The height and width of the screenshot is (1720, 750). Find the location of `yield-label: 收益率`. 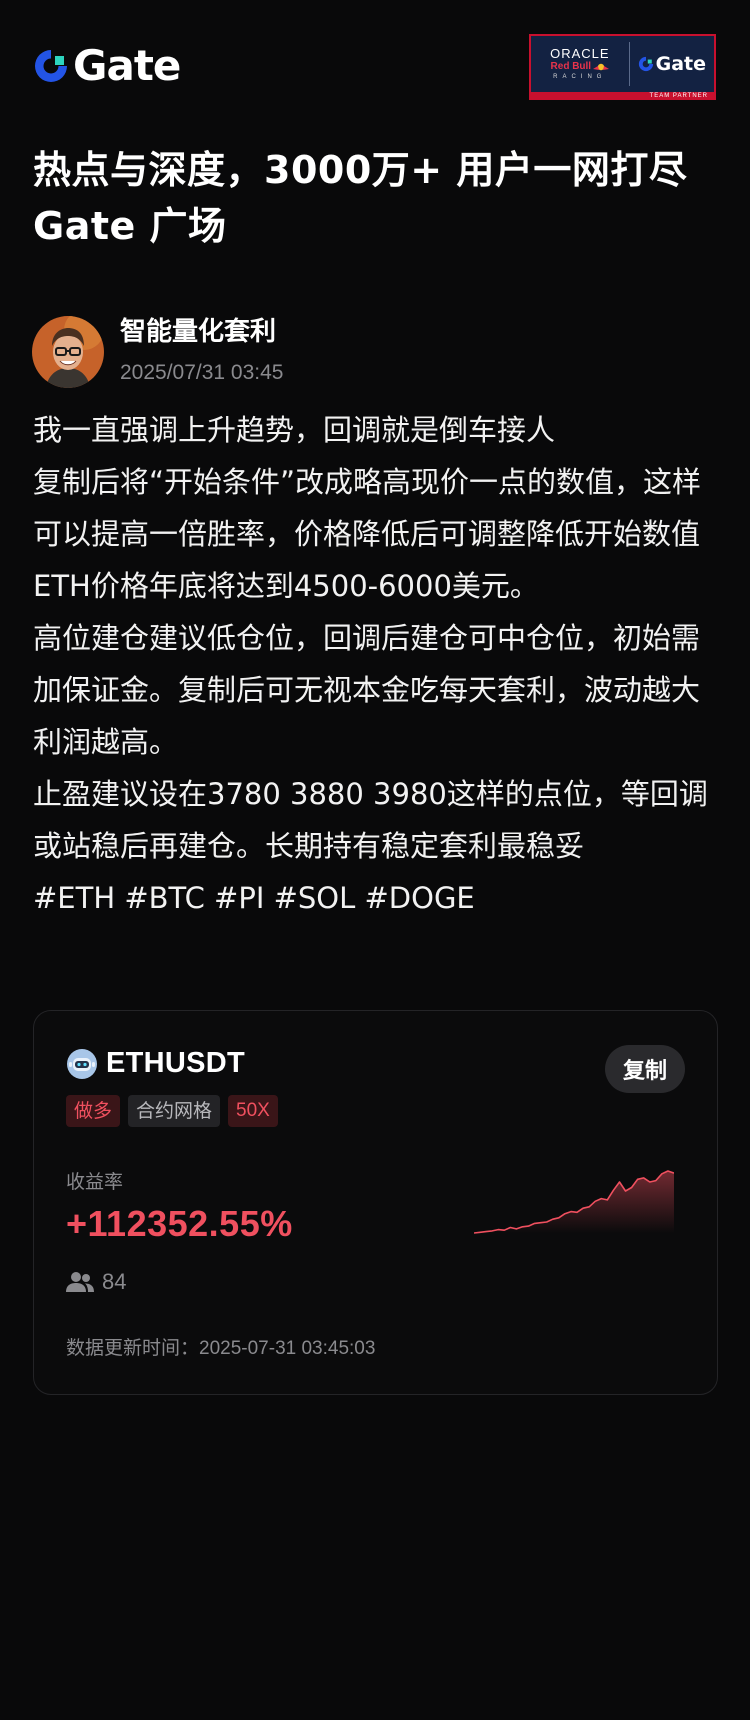

yield-label: 收益率 is located at coordinates (95, 1182).